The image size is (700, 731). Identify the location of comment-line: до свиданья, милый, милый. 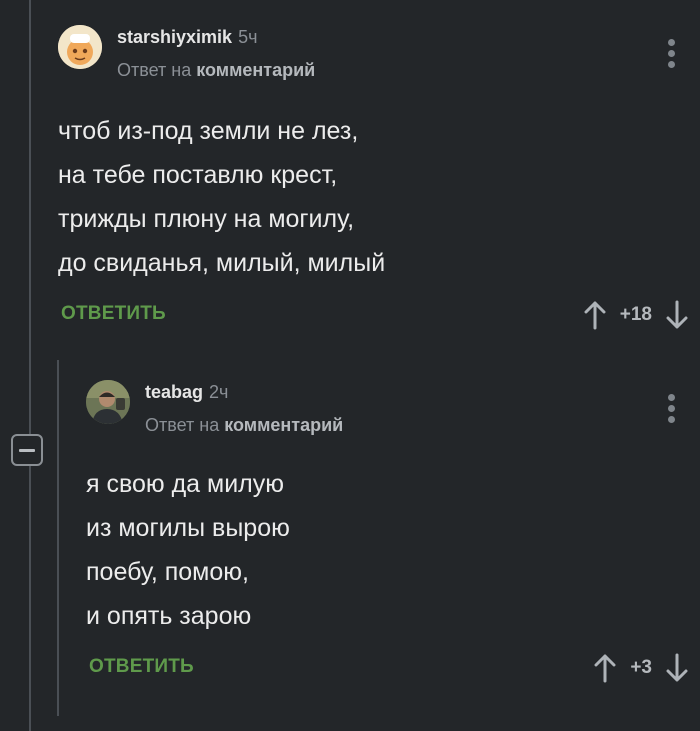
(222, 263).